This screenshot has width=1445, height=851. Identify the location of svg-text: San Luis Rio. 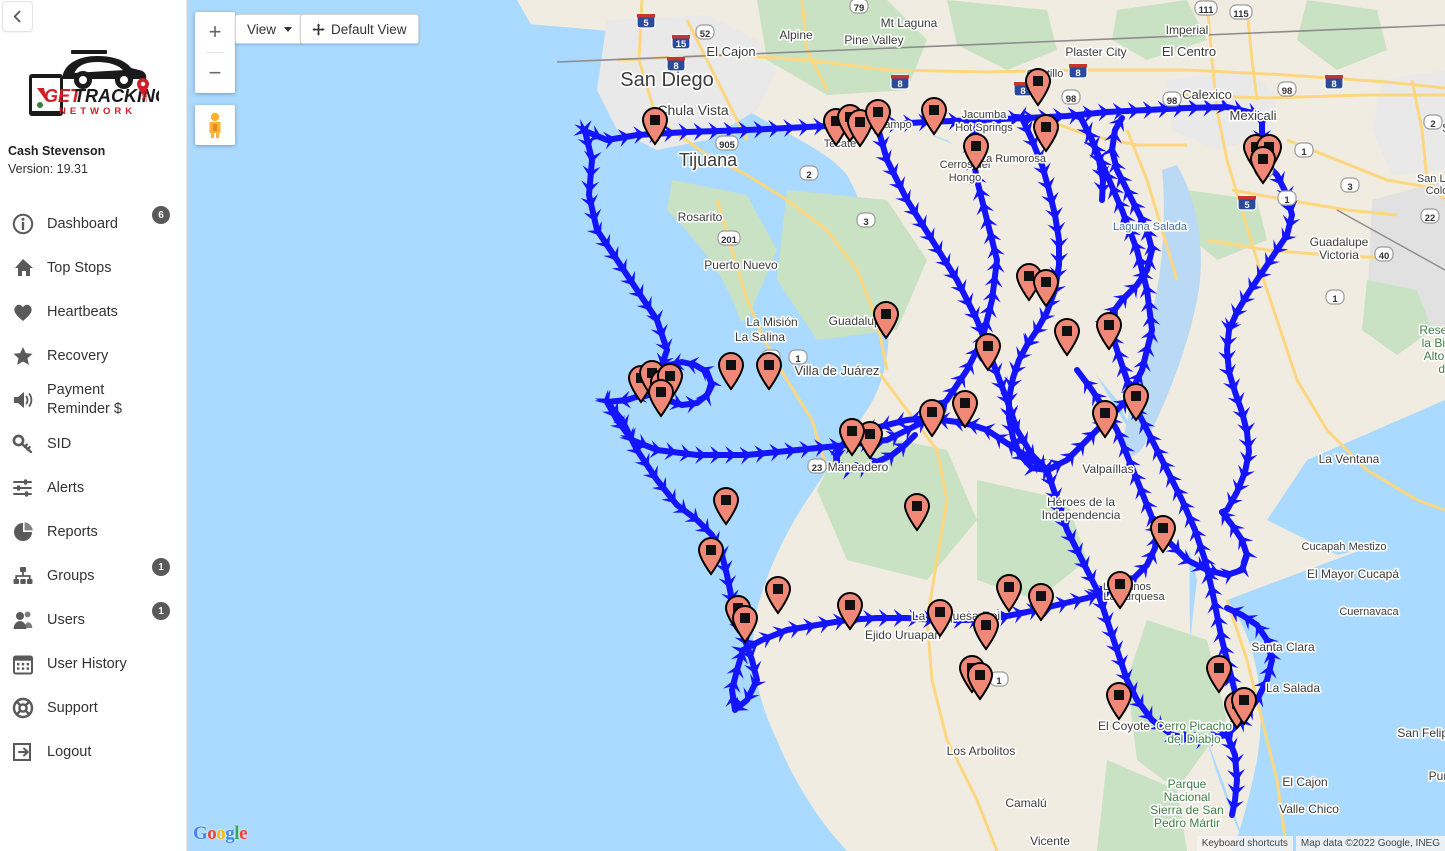
(1431, 179).